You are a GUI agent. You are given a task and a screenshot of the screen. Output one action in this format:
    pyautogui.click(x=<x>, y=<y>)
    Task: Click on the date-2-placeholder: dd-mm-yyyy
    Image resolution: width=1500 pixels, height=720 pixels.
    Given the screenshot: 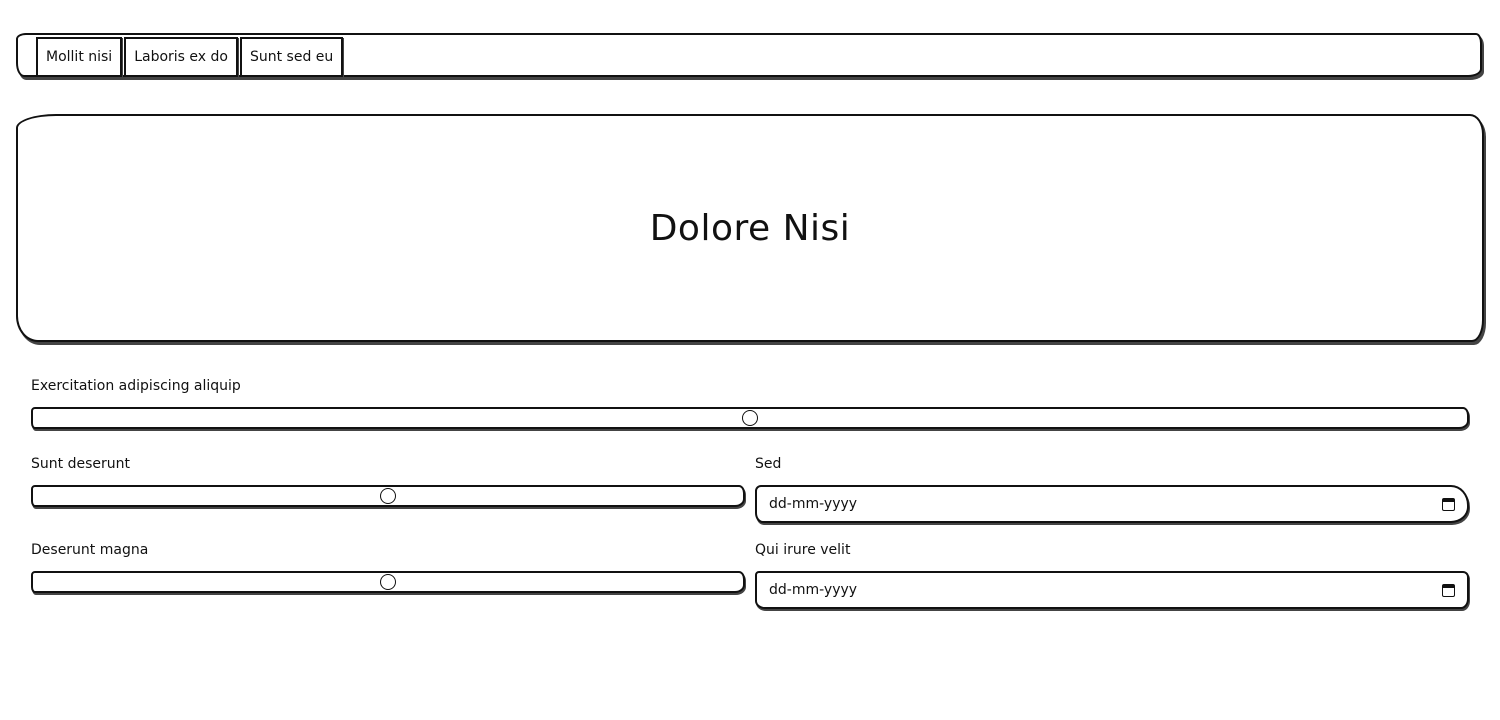 What is the action you would take?
    pyautogui.click(x=813, y=590)
    